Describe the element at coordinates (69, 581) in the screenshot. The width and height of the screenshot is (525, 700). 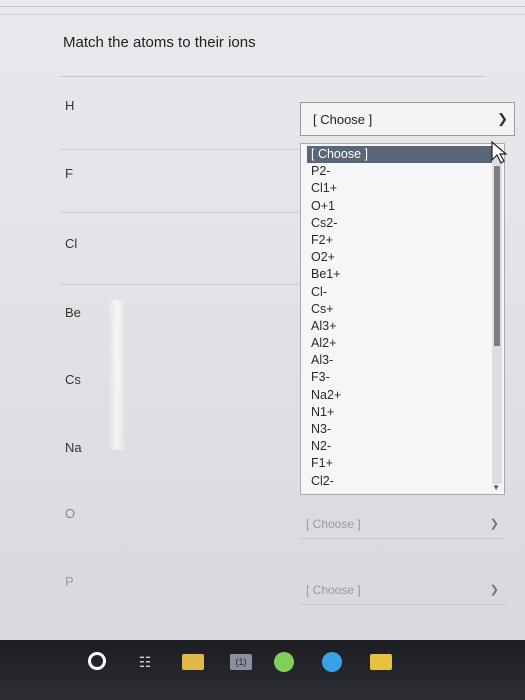
I see `atom-label-p: P` at that location.